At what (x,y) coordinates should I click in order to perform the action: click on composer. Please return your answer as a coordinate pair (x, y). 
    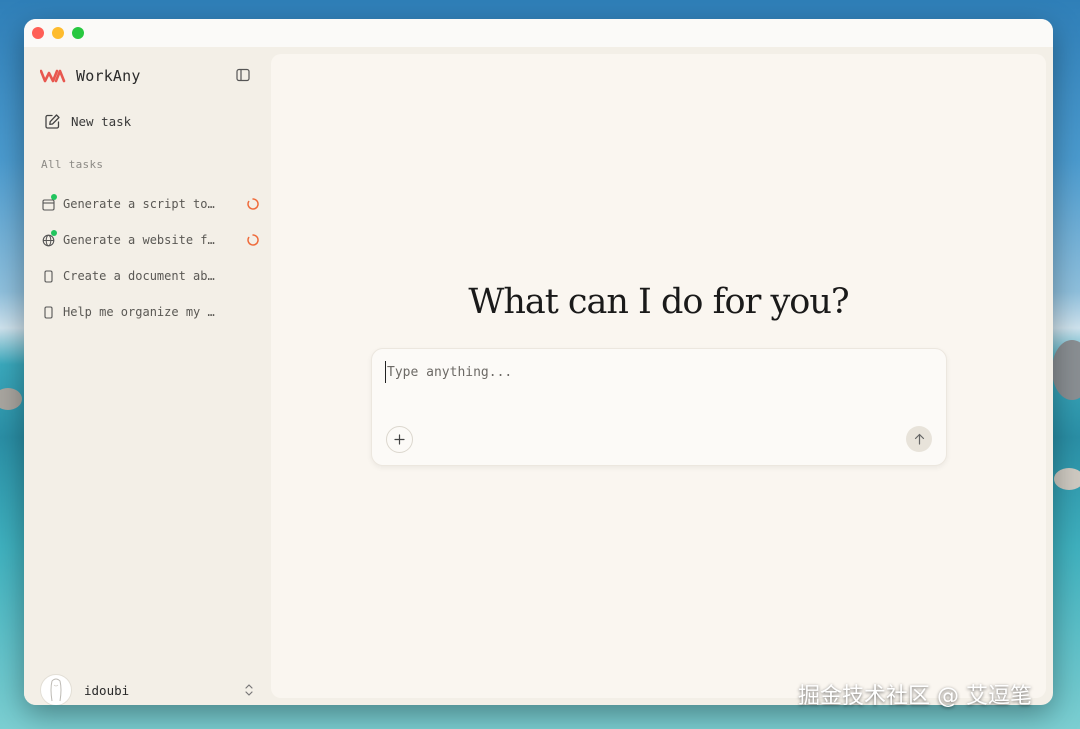
    Looking at the image, I should click on (659, 407).